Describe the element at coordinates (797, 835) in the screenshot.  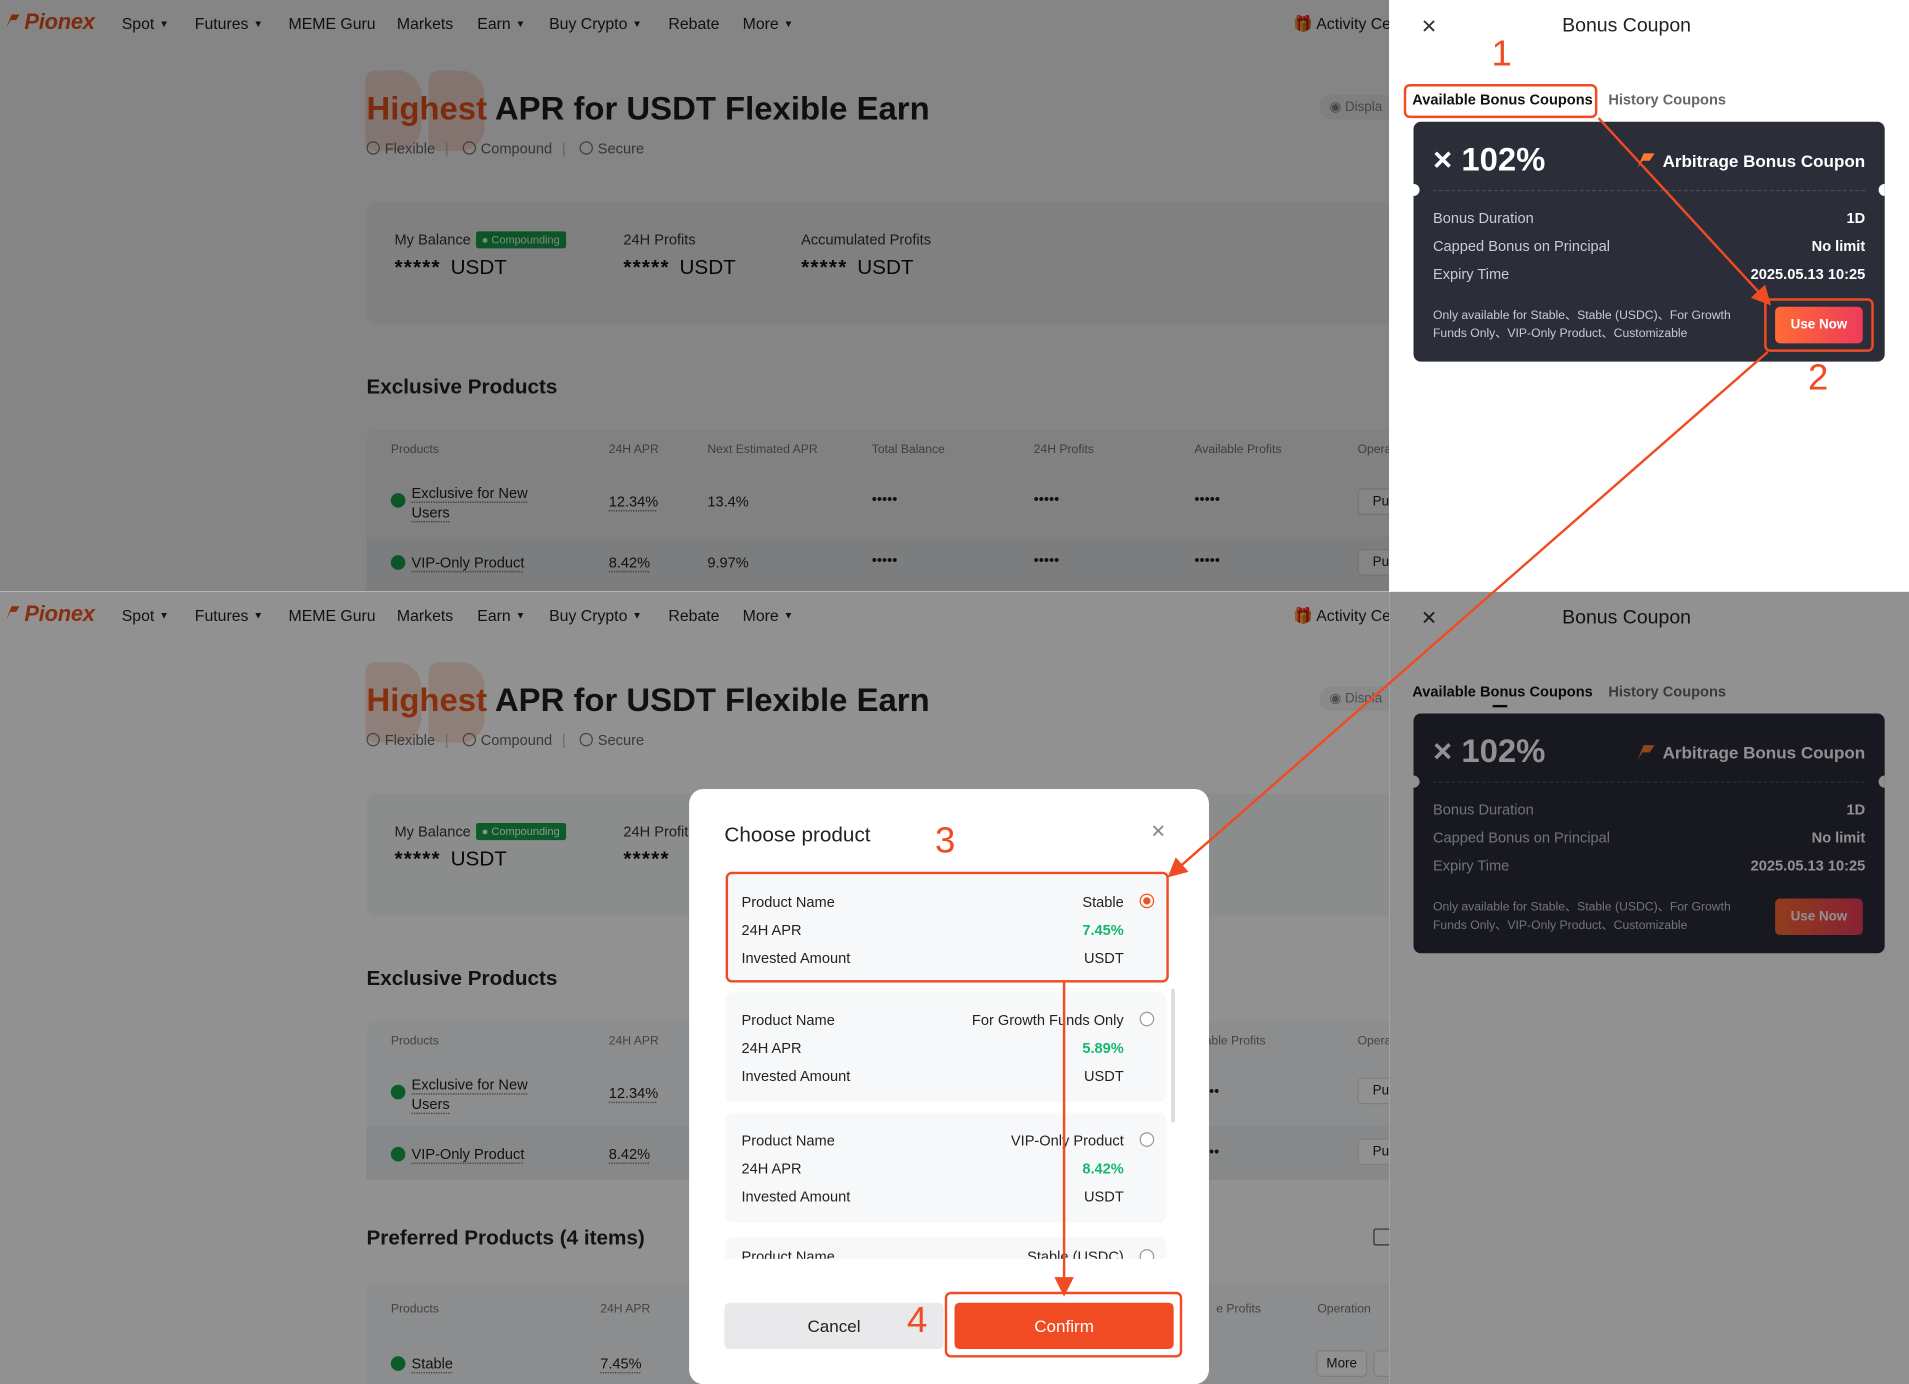
I see `modal-title: Choose product` at that location.